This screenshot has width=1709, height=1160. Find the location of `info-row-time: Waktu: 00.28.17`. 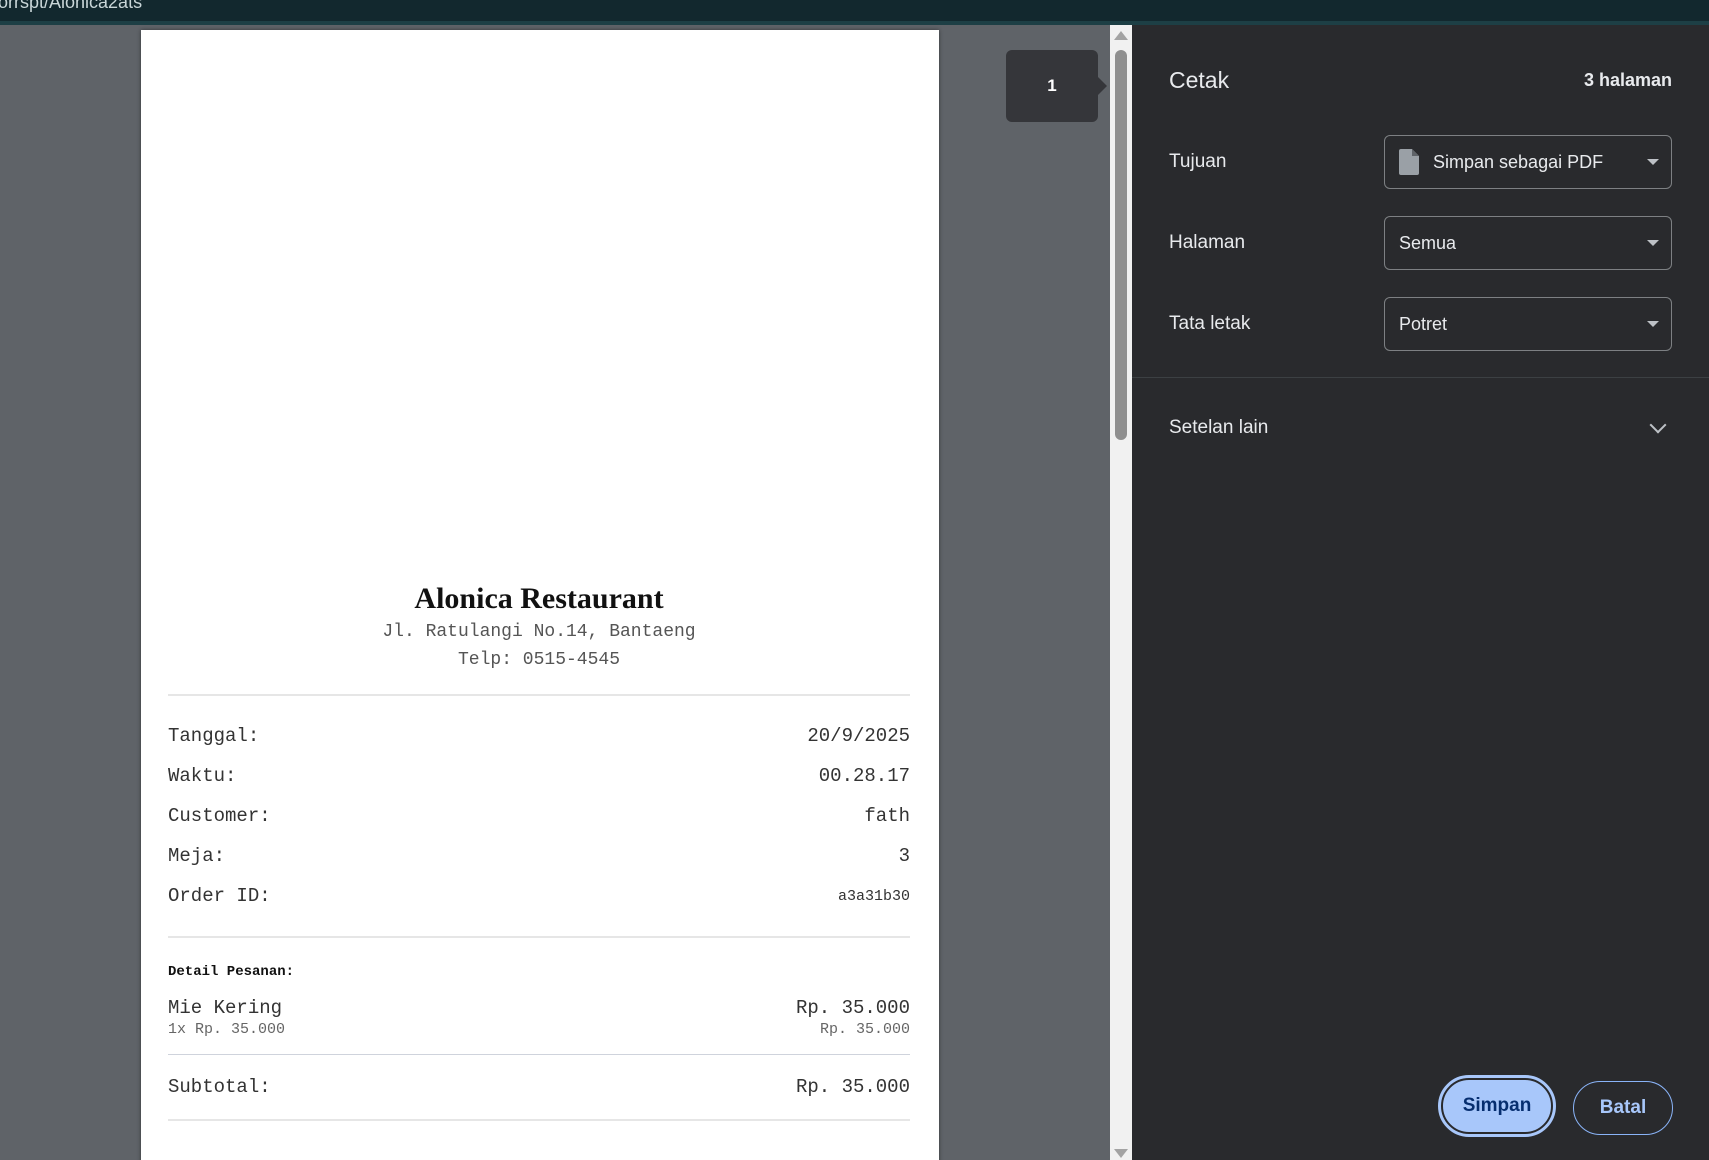

info-row-time: Waktu: 00.28.17 is located at coordinates (539, 776).